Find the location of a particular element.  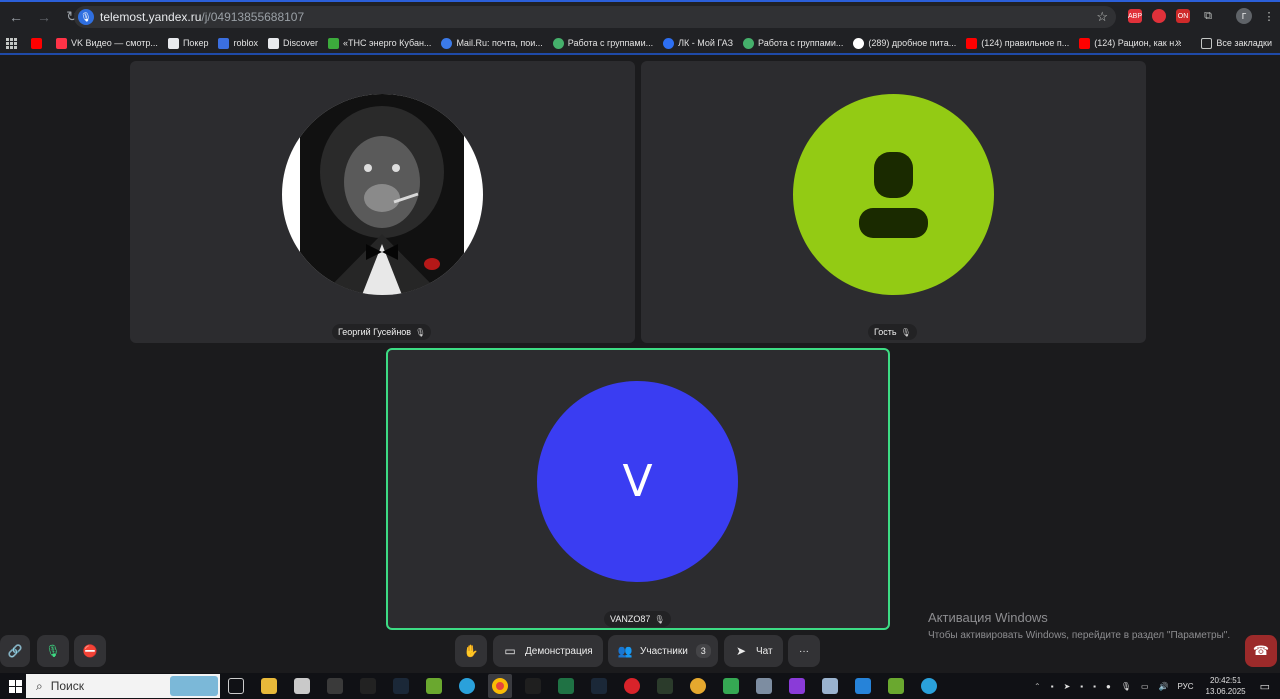

hang-up-button: ☎ is located at coordinates (1261, 651).